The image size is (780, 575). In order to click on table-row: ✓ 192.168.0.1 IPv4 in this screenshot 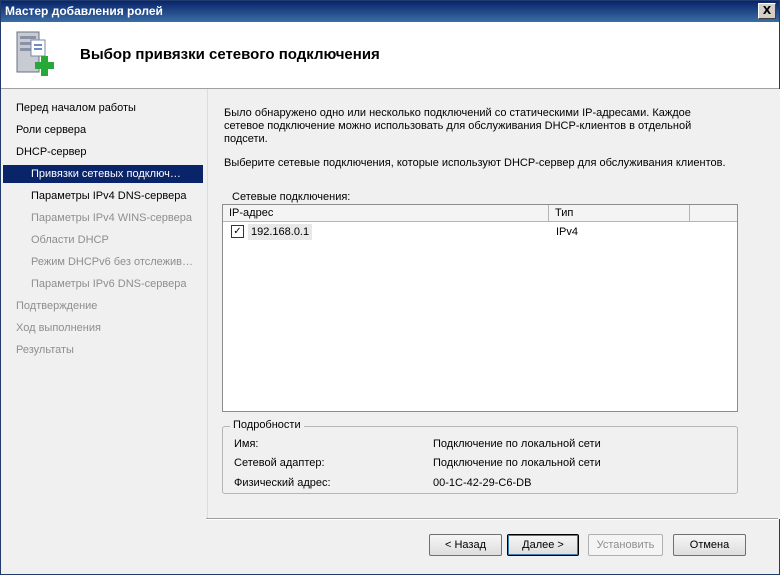, I will do `click(480, 232)`.